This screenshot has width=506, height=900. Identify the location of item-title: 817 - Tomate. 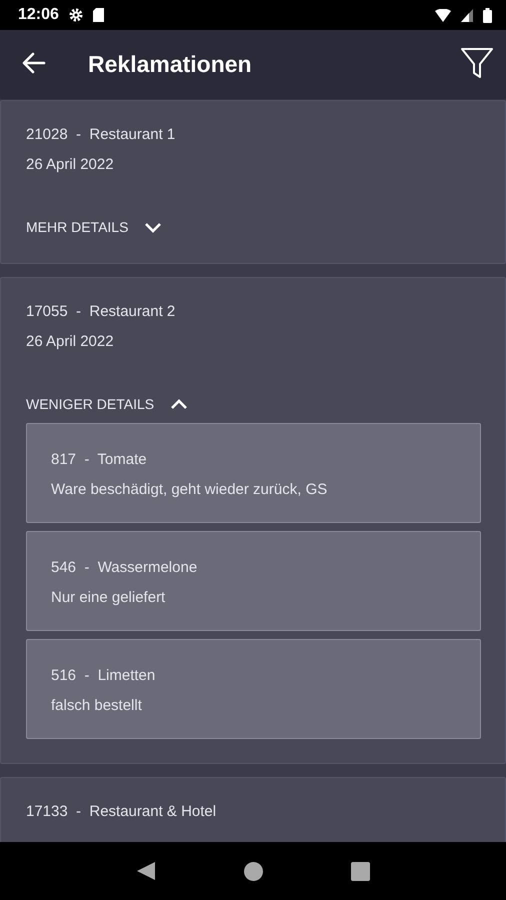
(99, 460).